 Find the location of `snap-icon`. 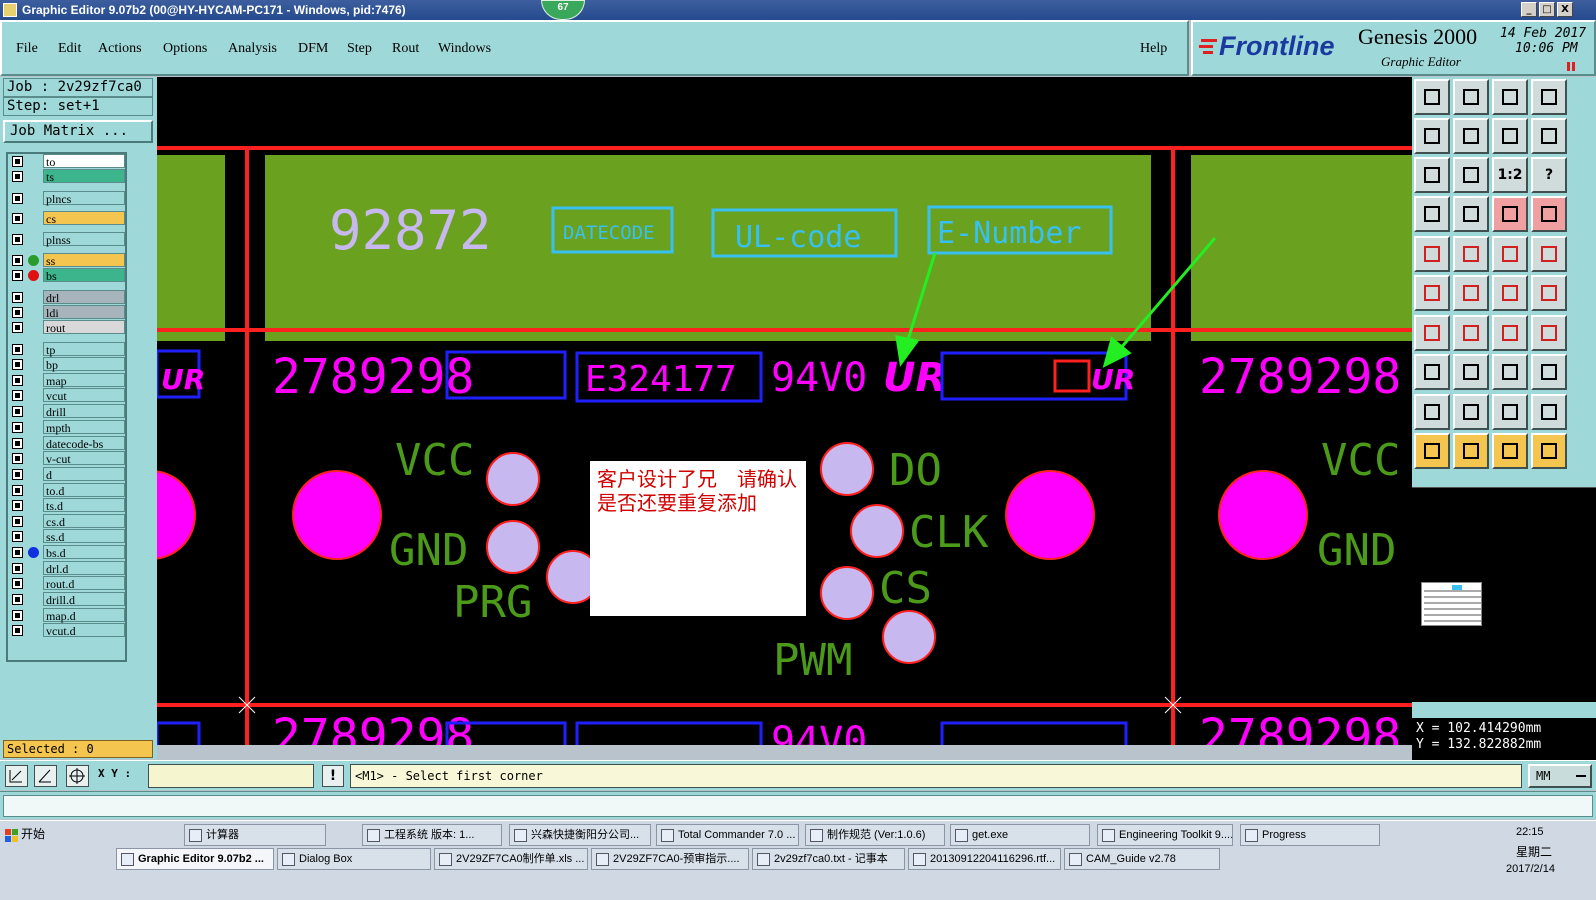

snap-icon is located at coordinates (16, 776).